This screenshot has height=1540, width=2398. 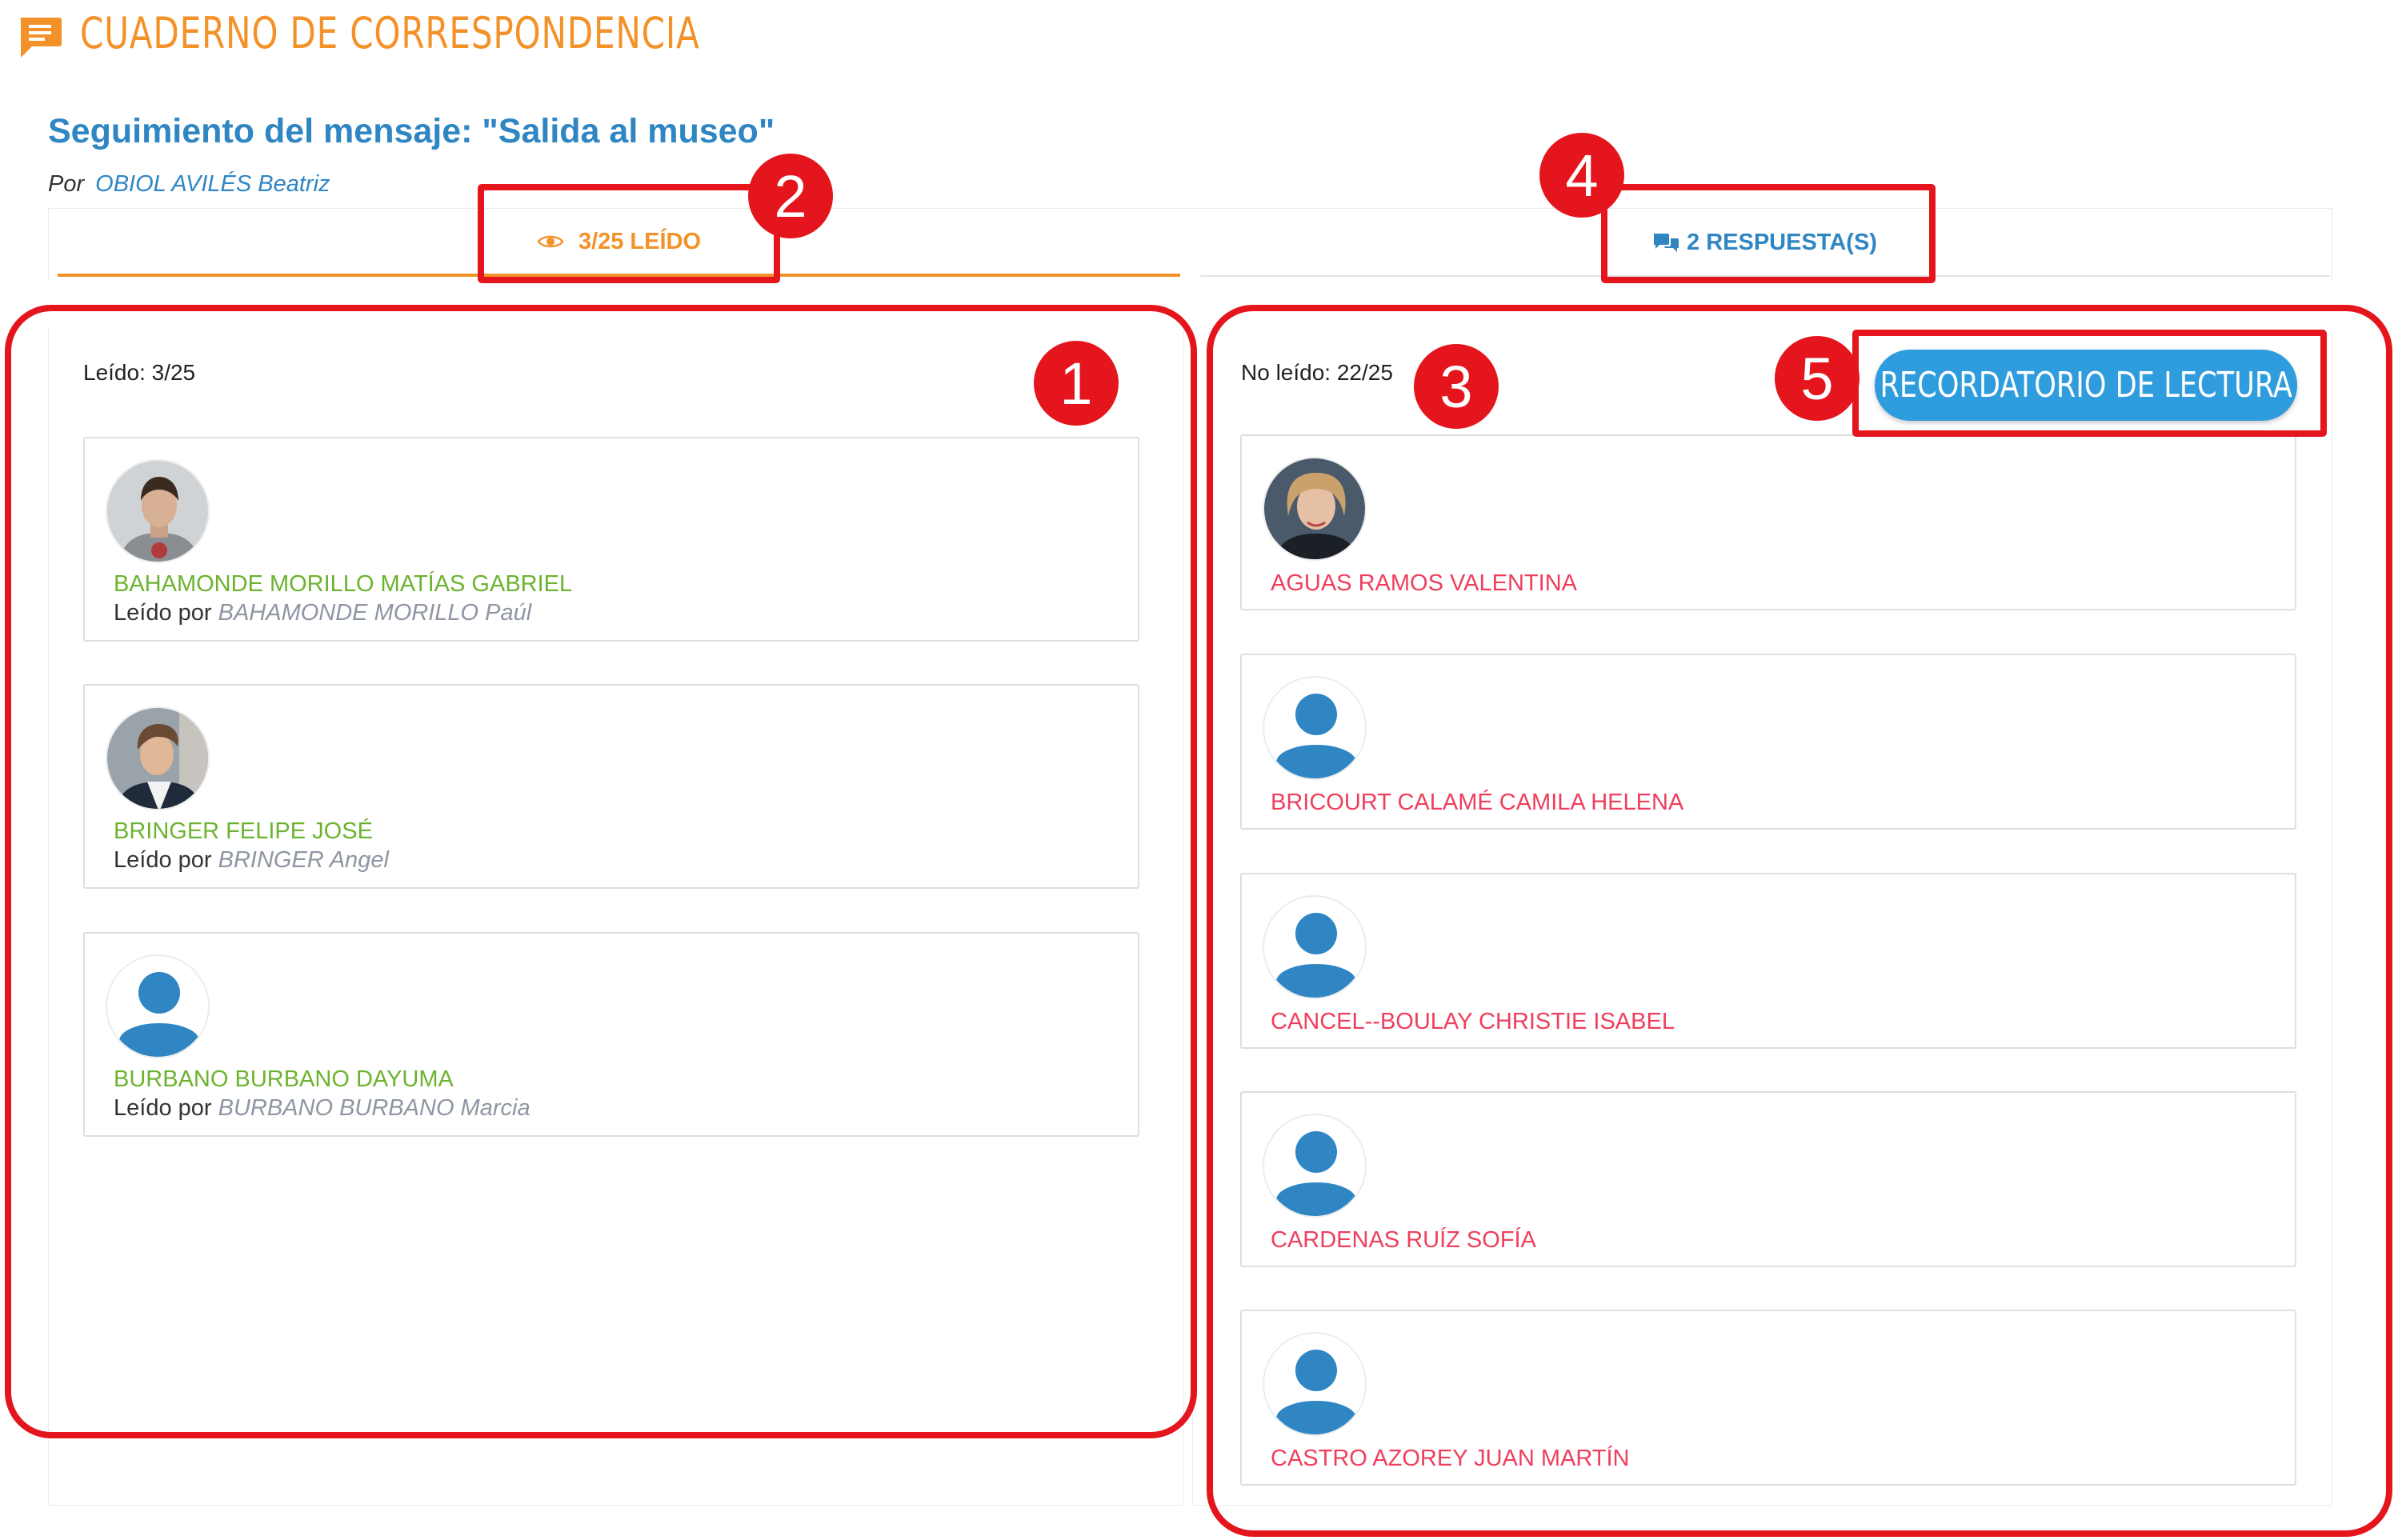 What do you see at coordinates (41, 38) in the screenshot?
I see `chat-bubble-icon` at bounding box center [41, 38].